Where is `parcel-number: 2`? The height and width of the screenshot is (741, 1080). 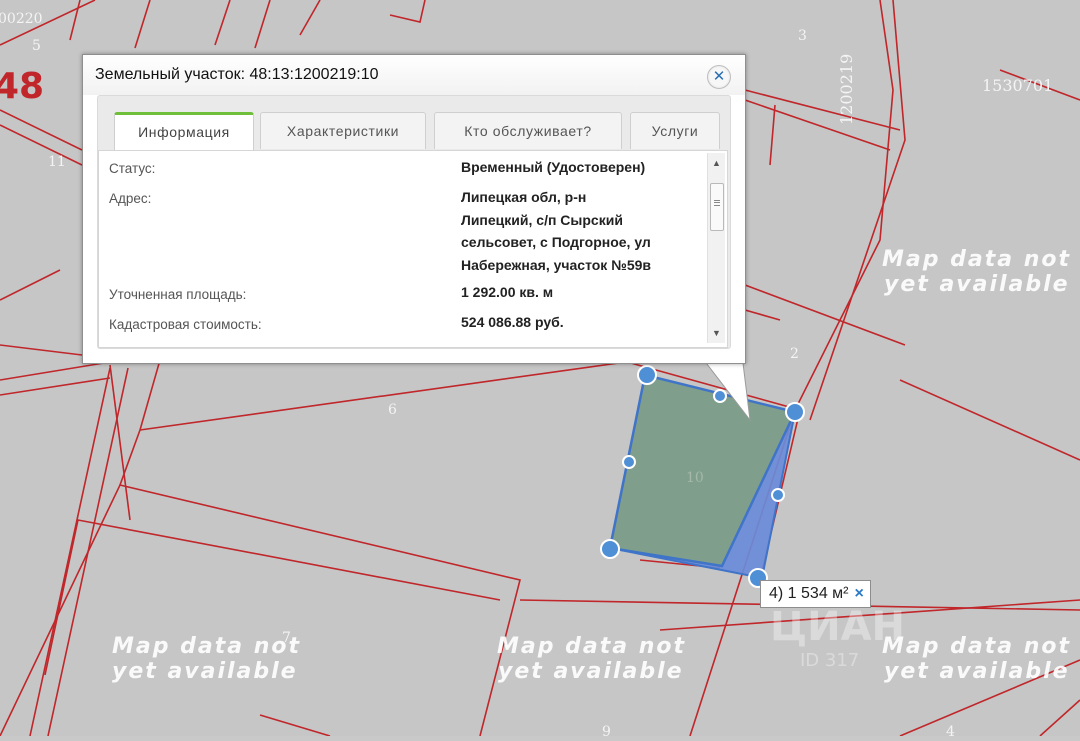 parcel-number: 2 is located at coordinates (794, 354).